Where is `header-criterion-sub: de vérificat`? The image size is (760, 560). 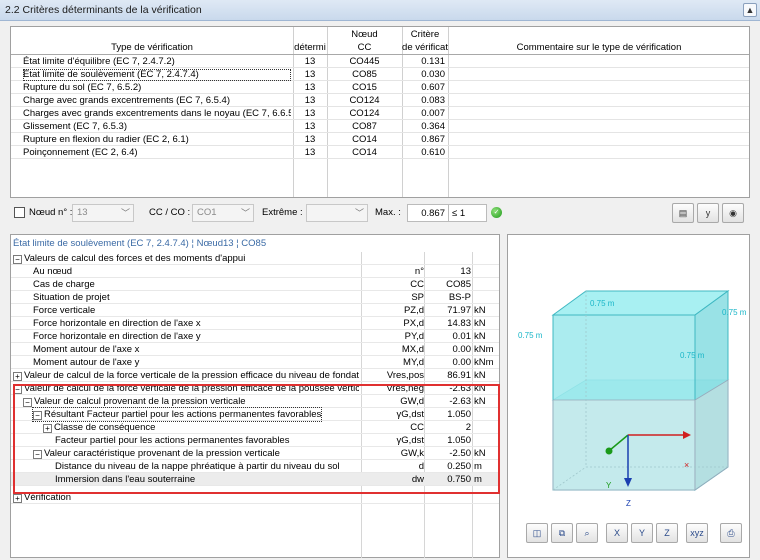 header-criterion-sub: de vérificat is located at coordinates (425, 48).